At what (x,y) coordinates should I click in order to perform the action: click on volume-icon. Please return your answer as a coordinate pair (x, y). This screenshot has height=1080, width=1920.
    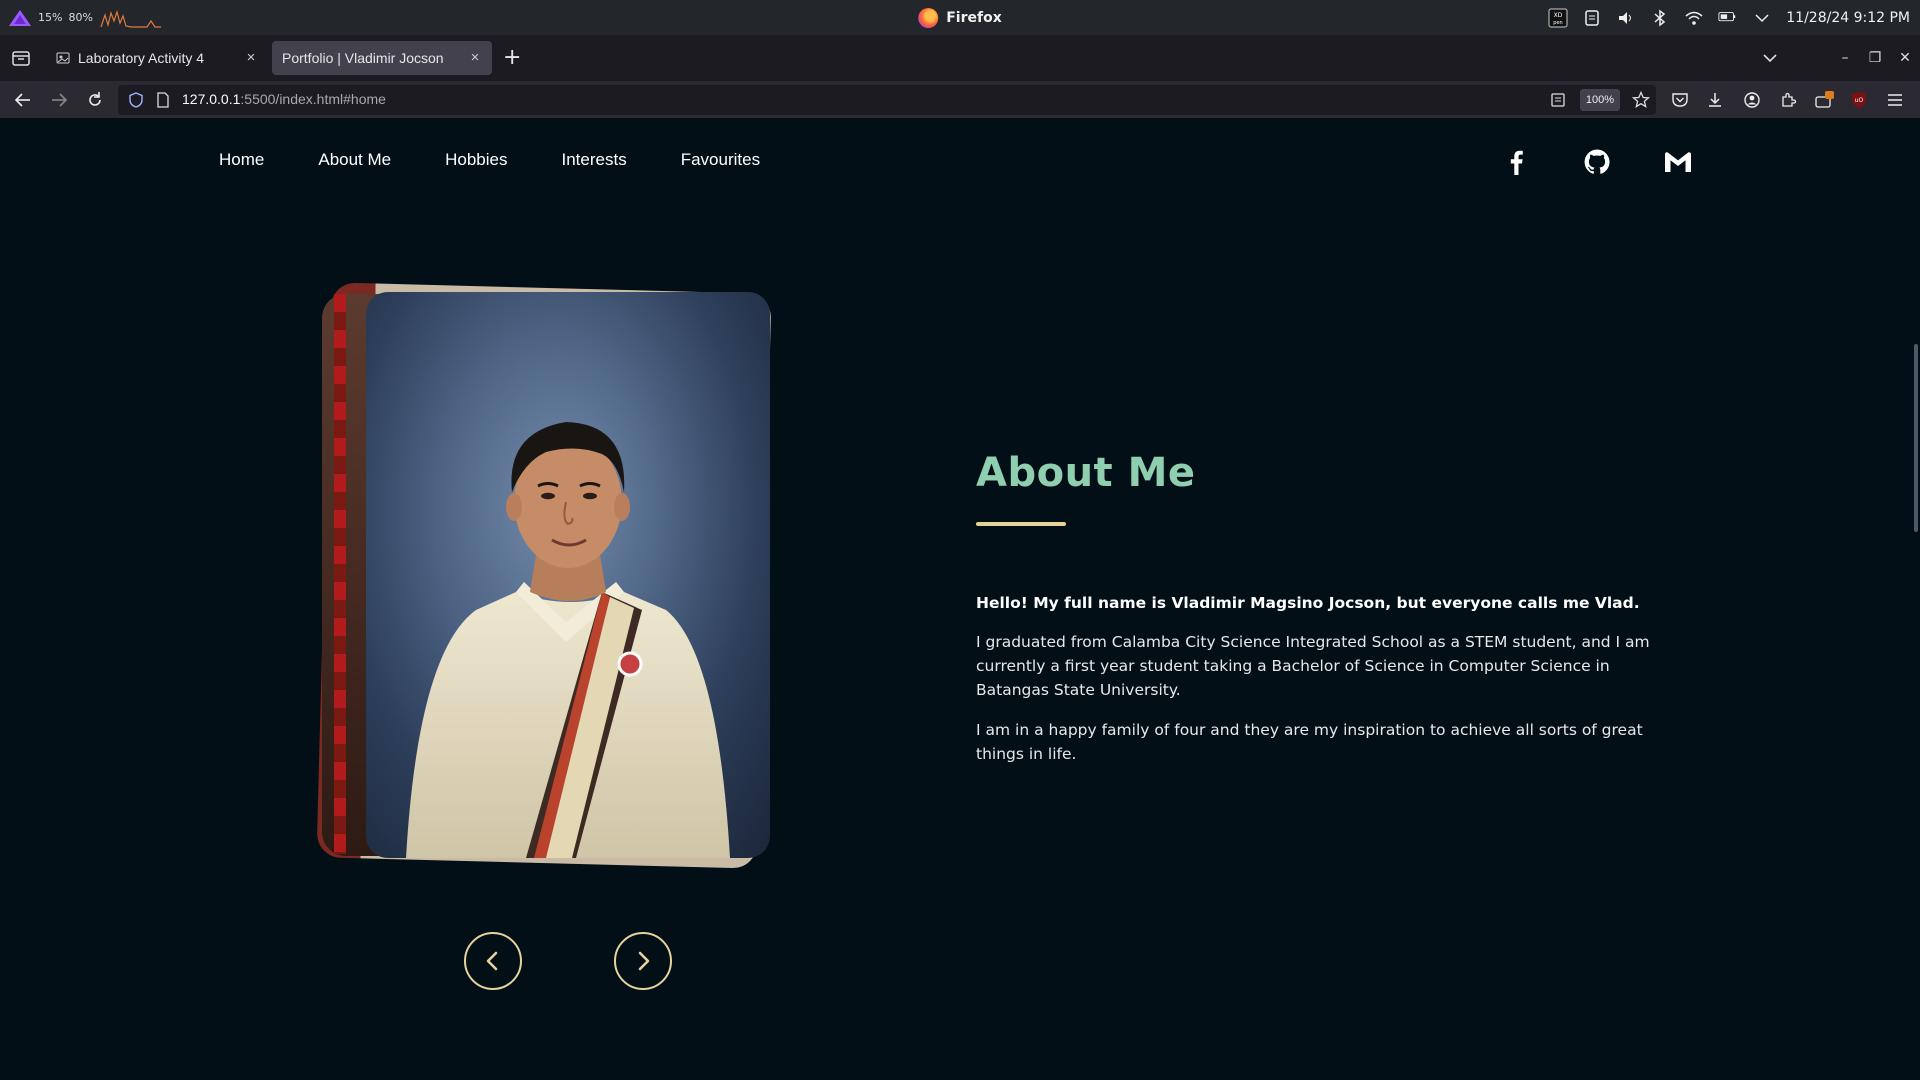
    Looking at the image, I should click on (1626, 18).